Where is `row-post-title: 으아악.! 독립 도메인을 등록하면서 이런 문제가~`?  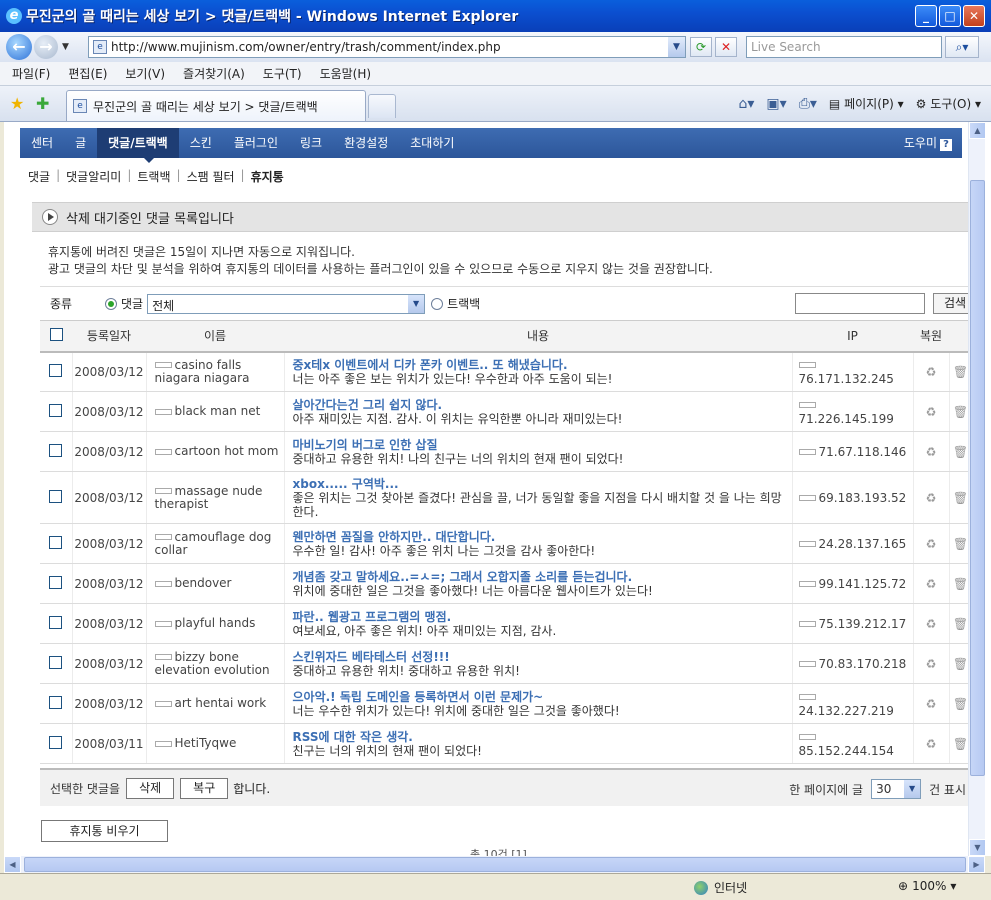 row-post-title: 으아악.! 독립 도메인을 등록하면서 이런 문제가~ is located at coordinates (542, 697).